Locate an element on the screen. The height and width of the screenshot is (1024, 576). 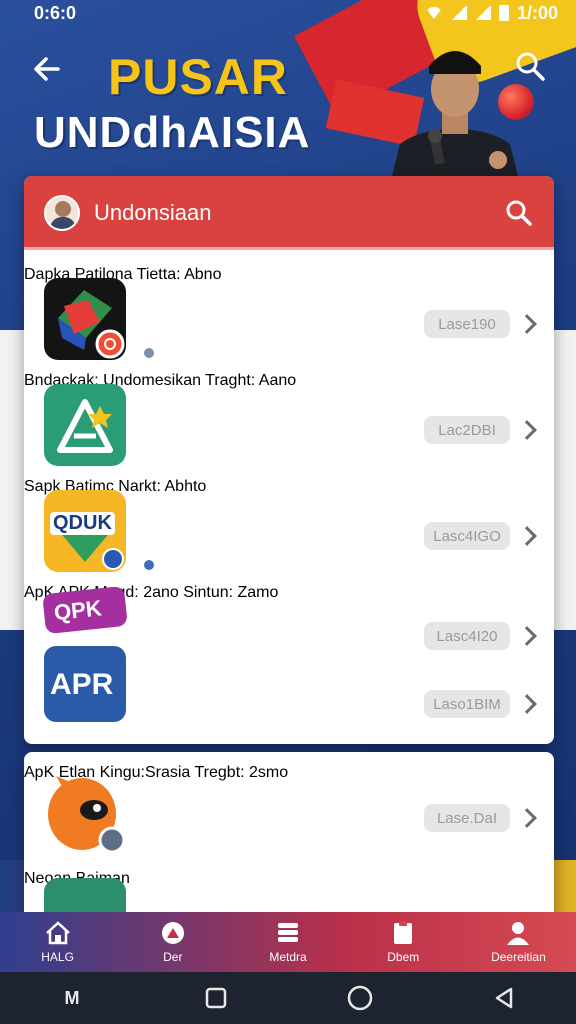
nav-item-profile: Deereitian is located at coordinates (518, 942).